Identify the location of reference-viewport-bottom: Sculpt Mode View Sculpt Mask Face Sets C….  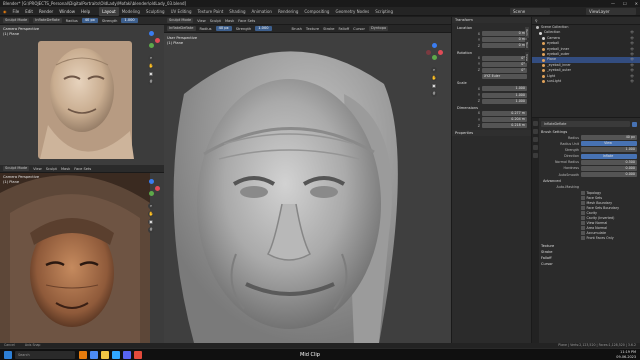
(82, 254).